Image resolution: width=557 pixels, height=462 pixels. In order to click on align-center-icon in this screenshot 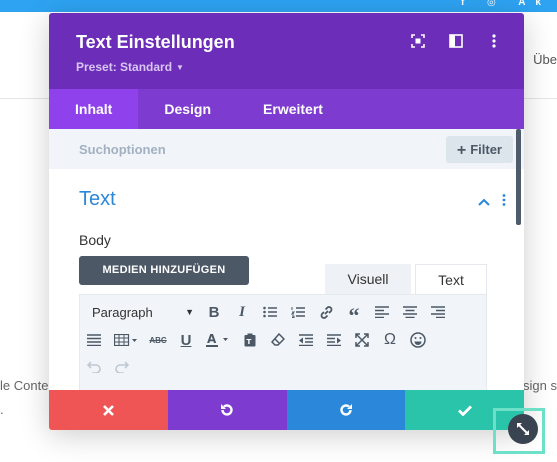, I will do `click(410, 312)`.